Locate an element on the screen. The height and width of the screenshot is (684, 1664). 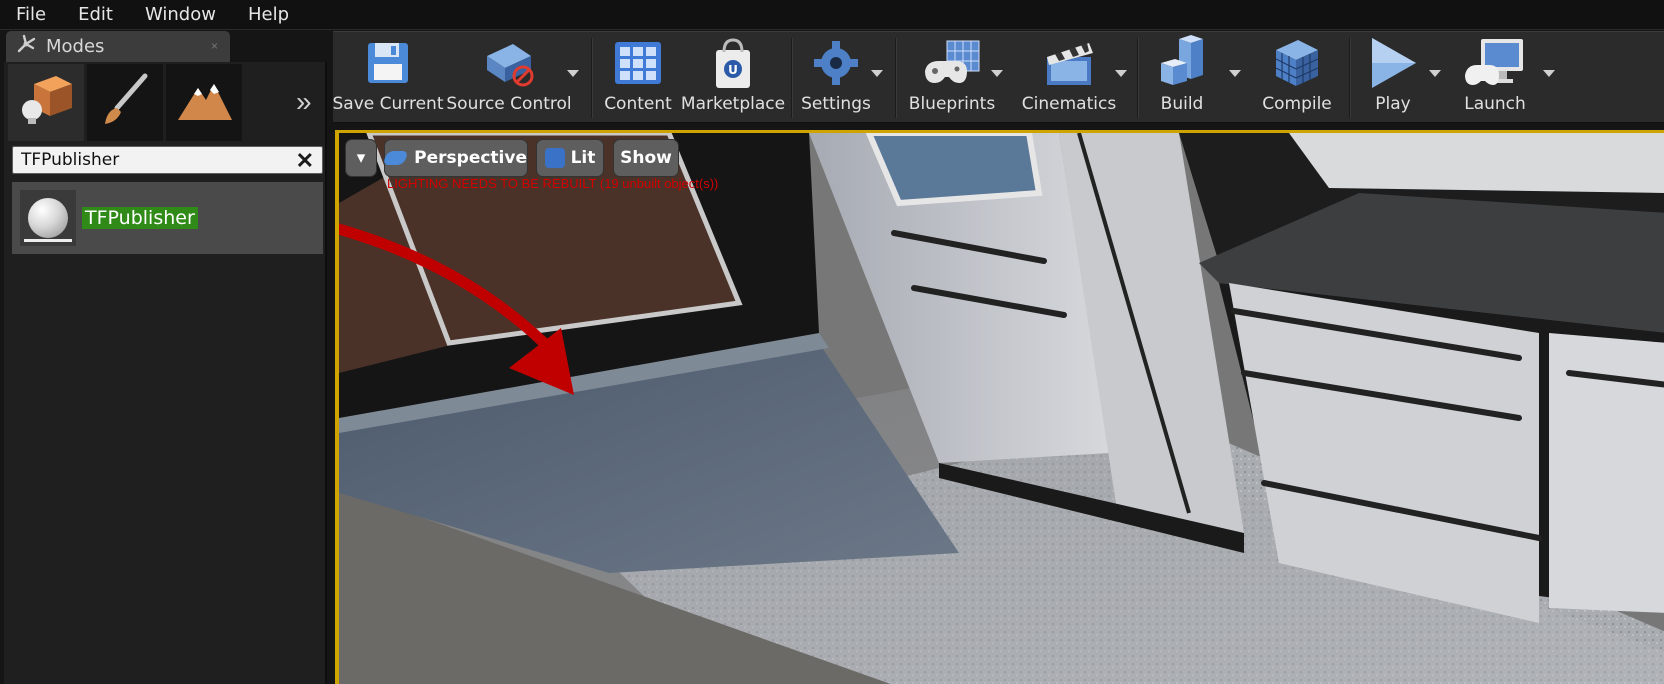
viewport-options-button: ▾ is located at coordinates (361, 158).